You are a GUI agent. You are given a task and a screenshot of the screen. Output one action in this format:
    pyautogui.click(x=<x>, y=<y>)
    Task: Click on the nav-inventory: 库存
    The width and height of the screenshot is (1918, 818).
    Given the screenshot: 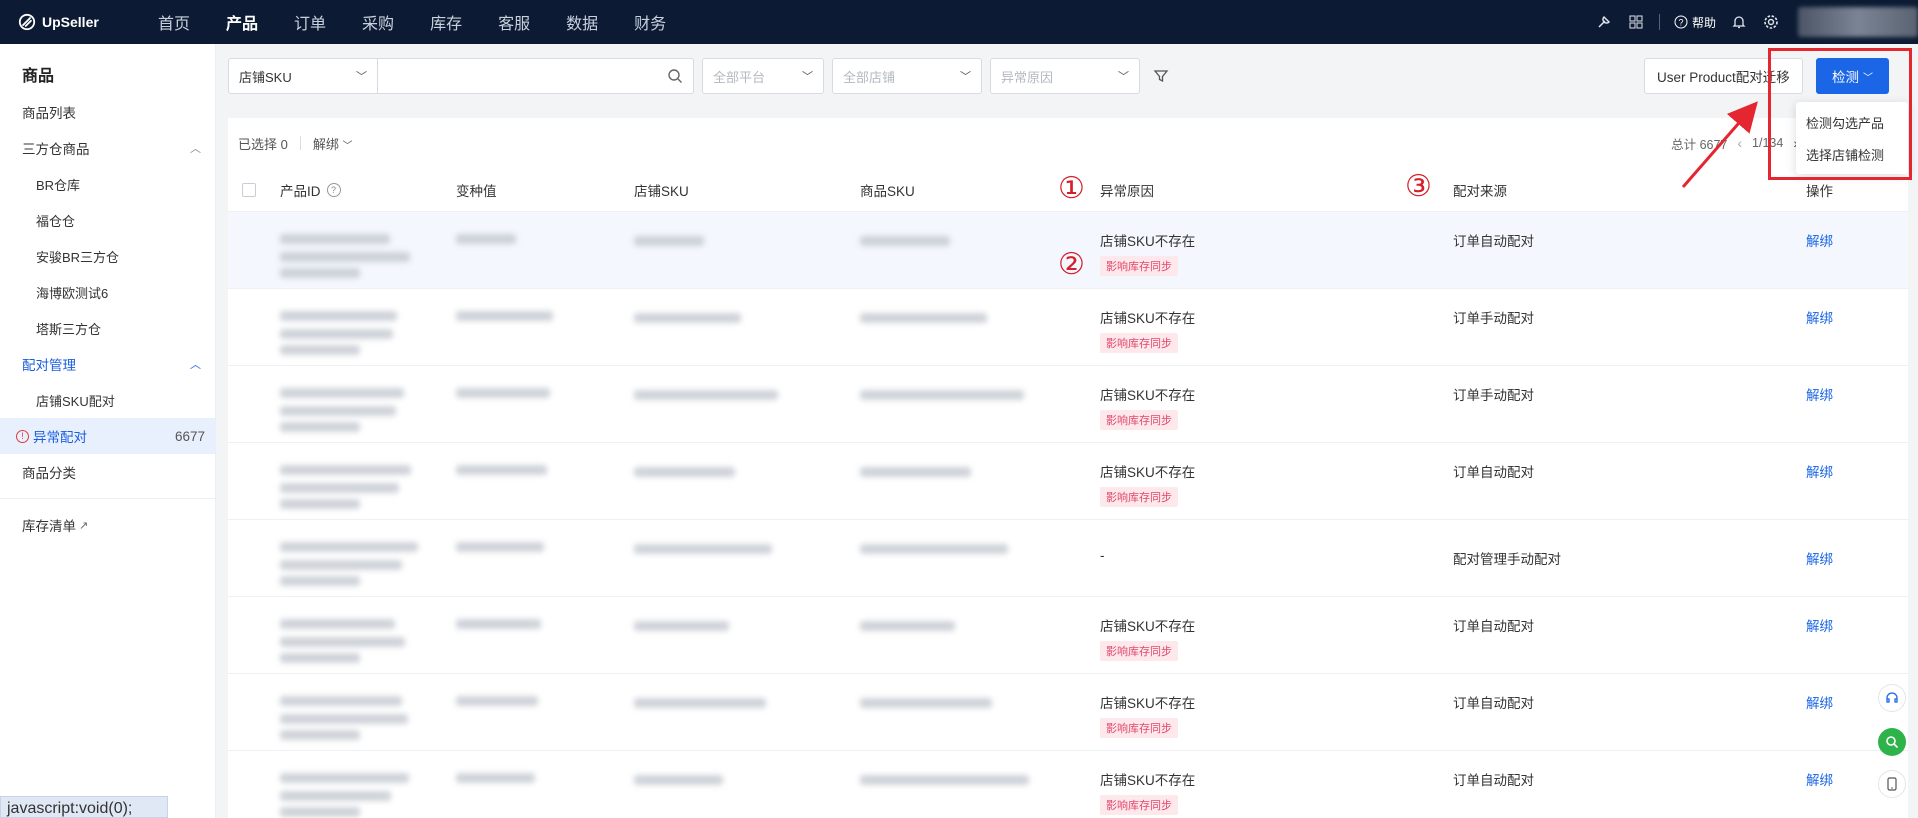 What is the action you would take?
    pyautogui.click(x=446, y=22)
    